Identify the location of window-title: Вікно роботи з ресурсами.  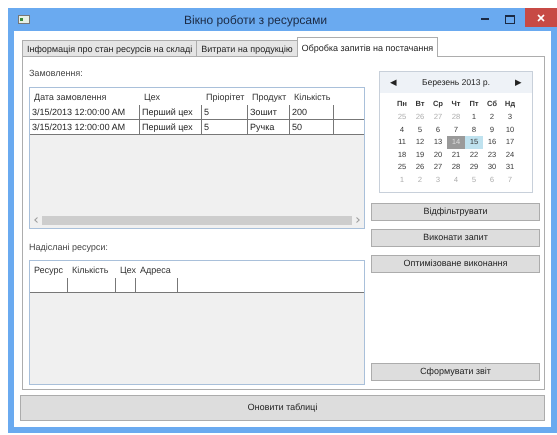
(255, 20).